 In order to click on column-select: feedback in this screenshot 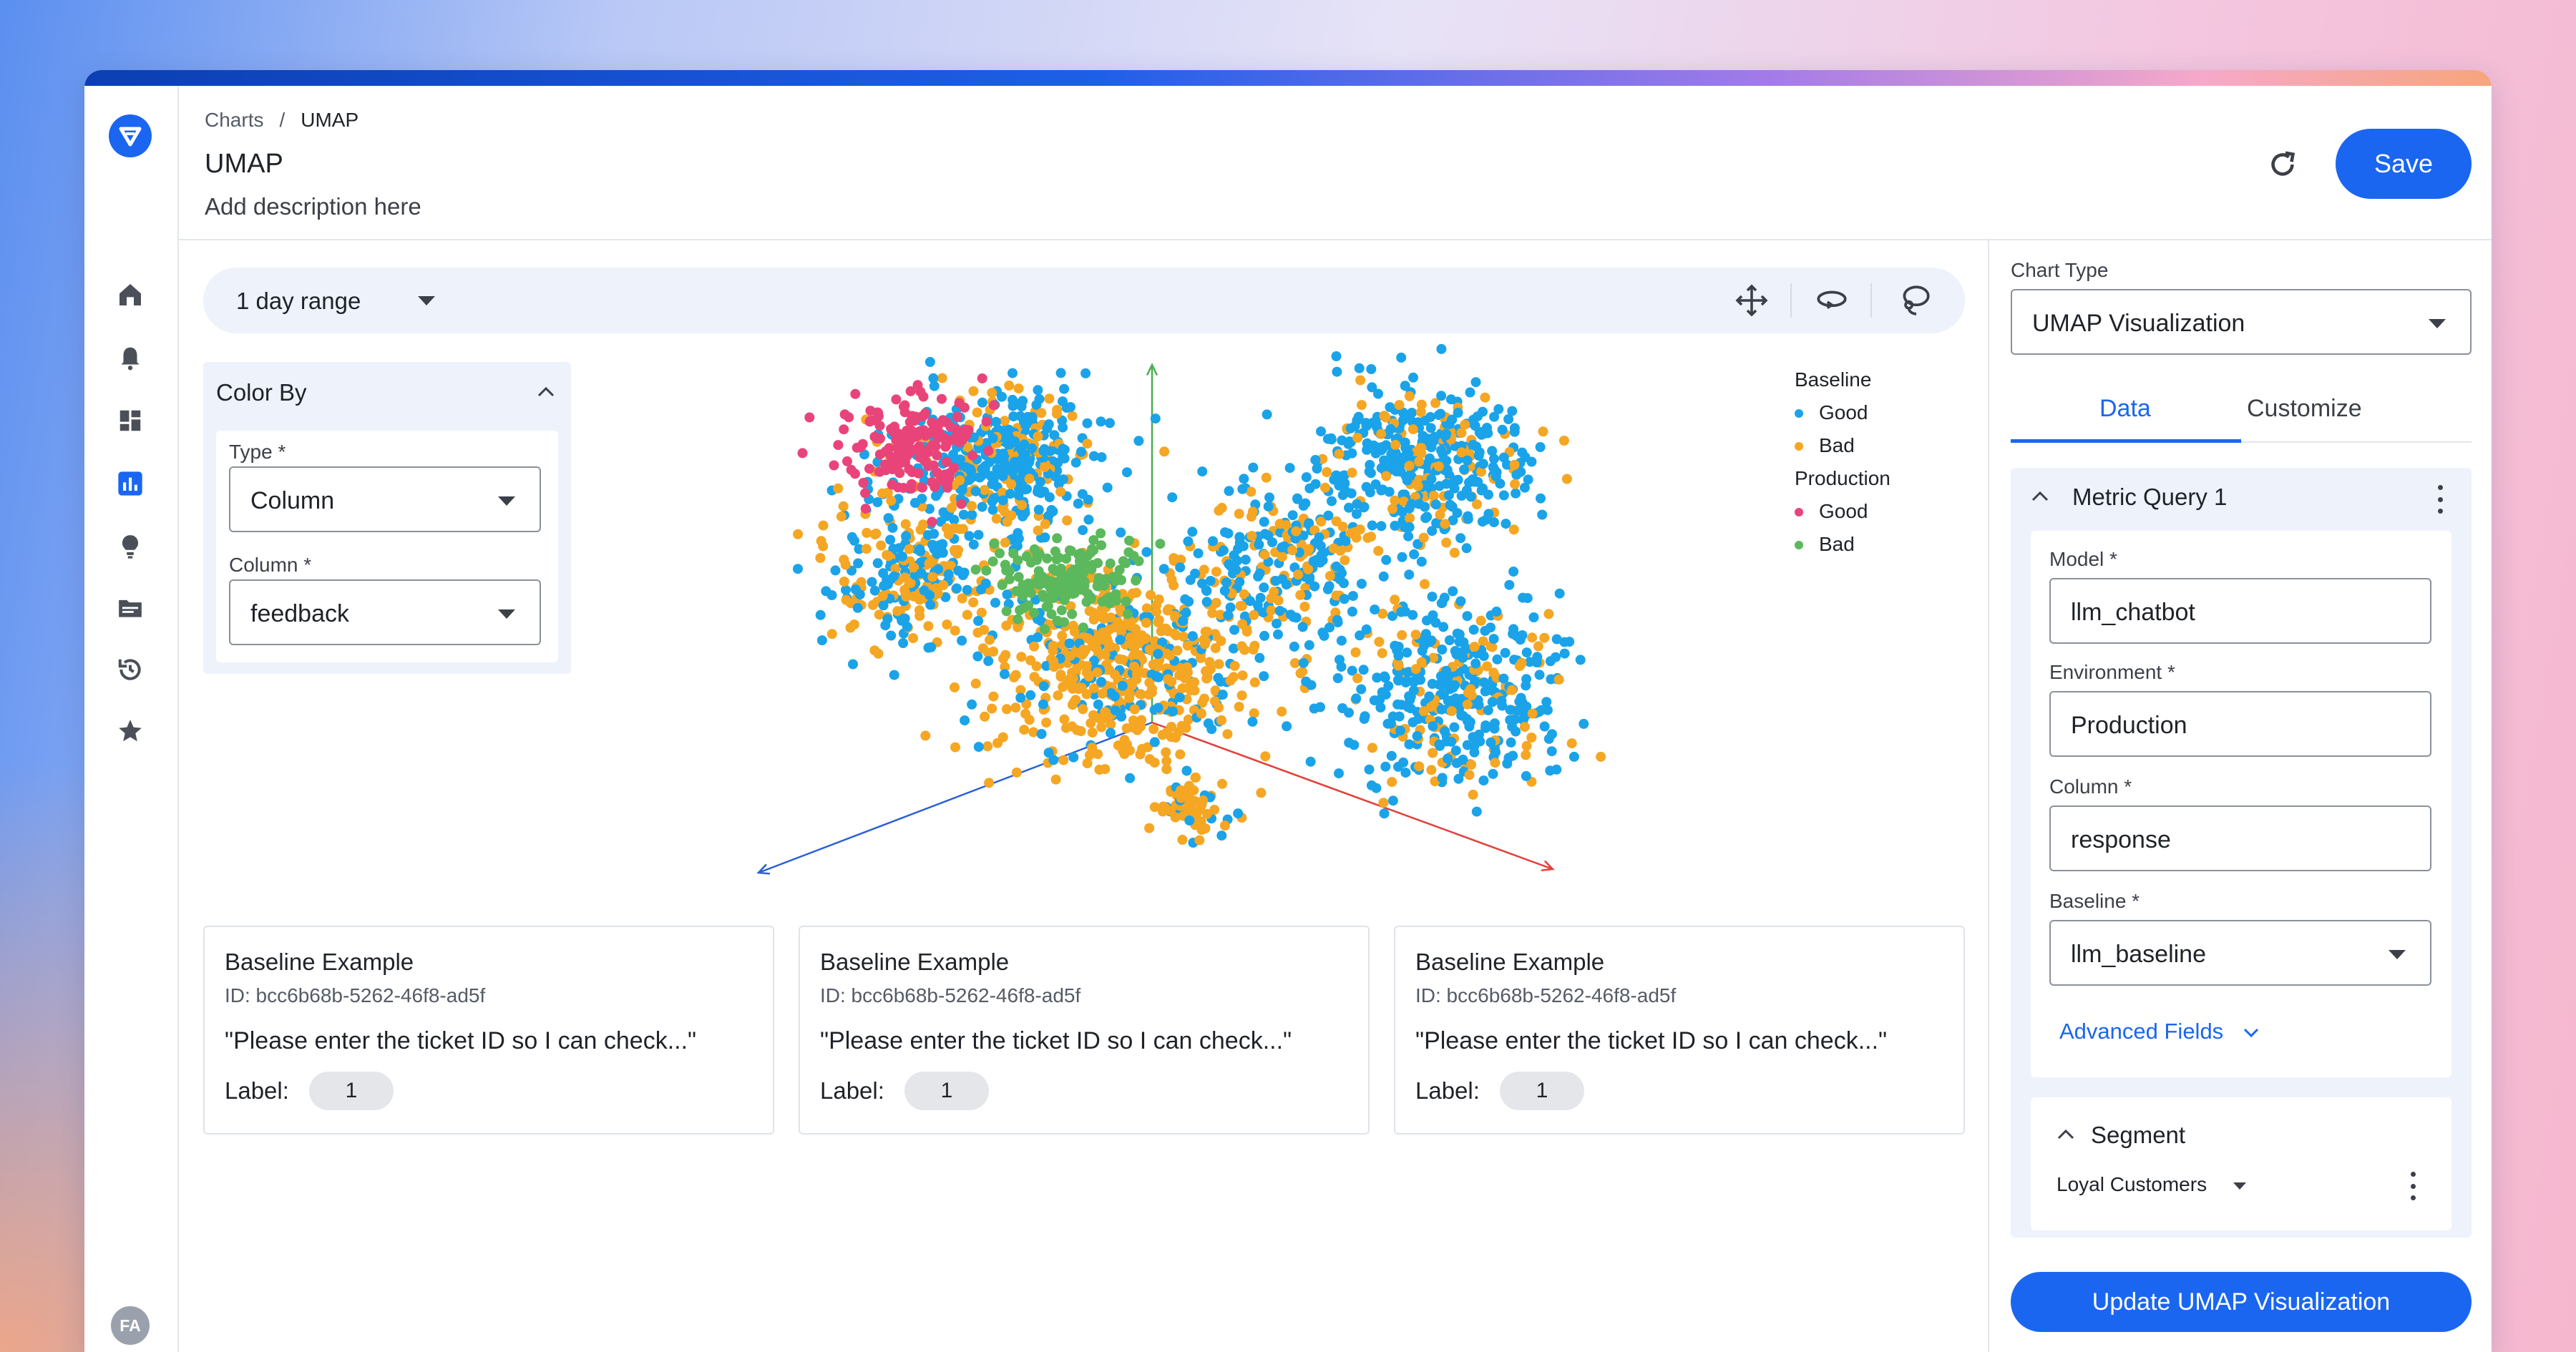, I will do `click(385, 612)`.